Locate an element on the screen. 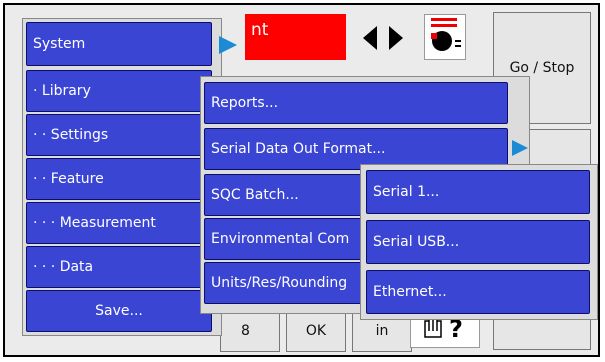  menu-item-settings: · · Settings is located at coordinates (119, 135).